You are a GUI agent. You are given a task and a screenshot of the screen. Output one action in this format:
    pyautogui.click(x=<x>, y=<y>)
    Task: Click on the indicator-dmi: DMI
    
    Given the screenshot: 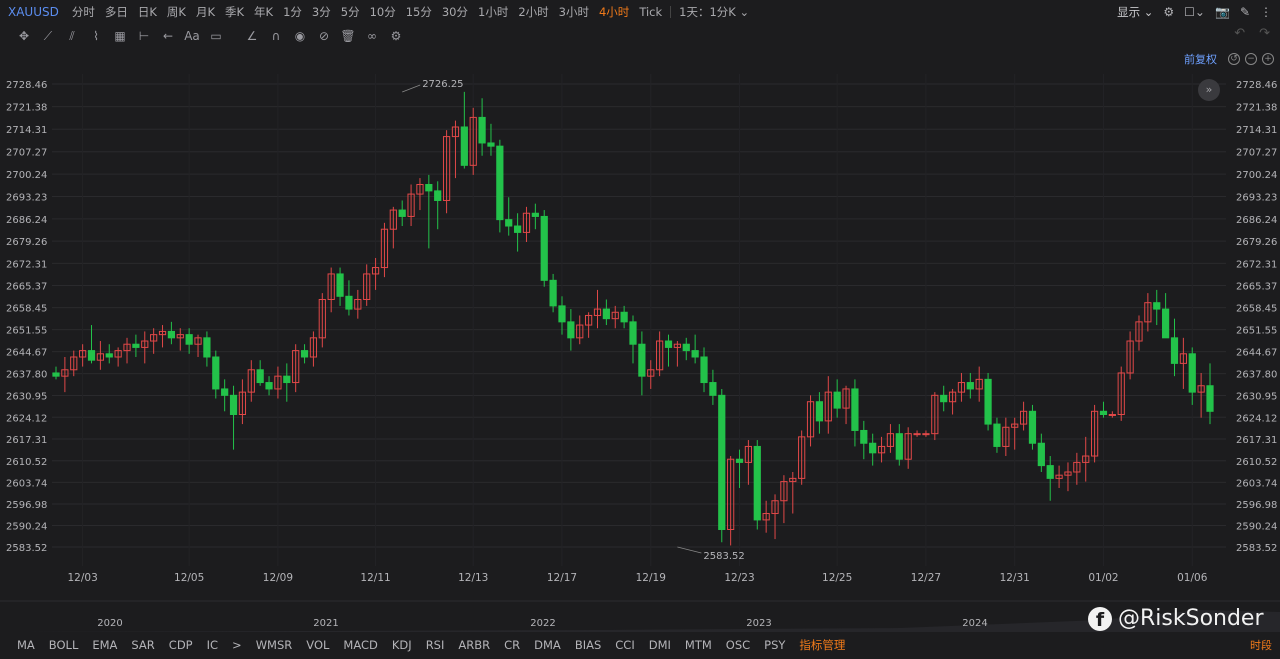 What is the action you would take?
    pyautogui.click(x=660, y=645)
    